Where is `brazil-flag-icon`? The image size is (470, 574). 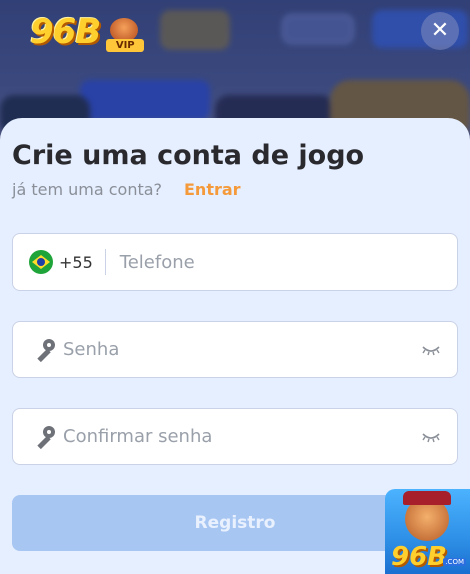 brazil-flag-icon is located at coordinates (41, 262).